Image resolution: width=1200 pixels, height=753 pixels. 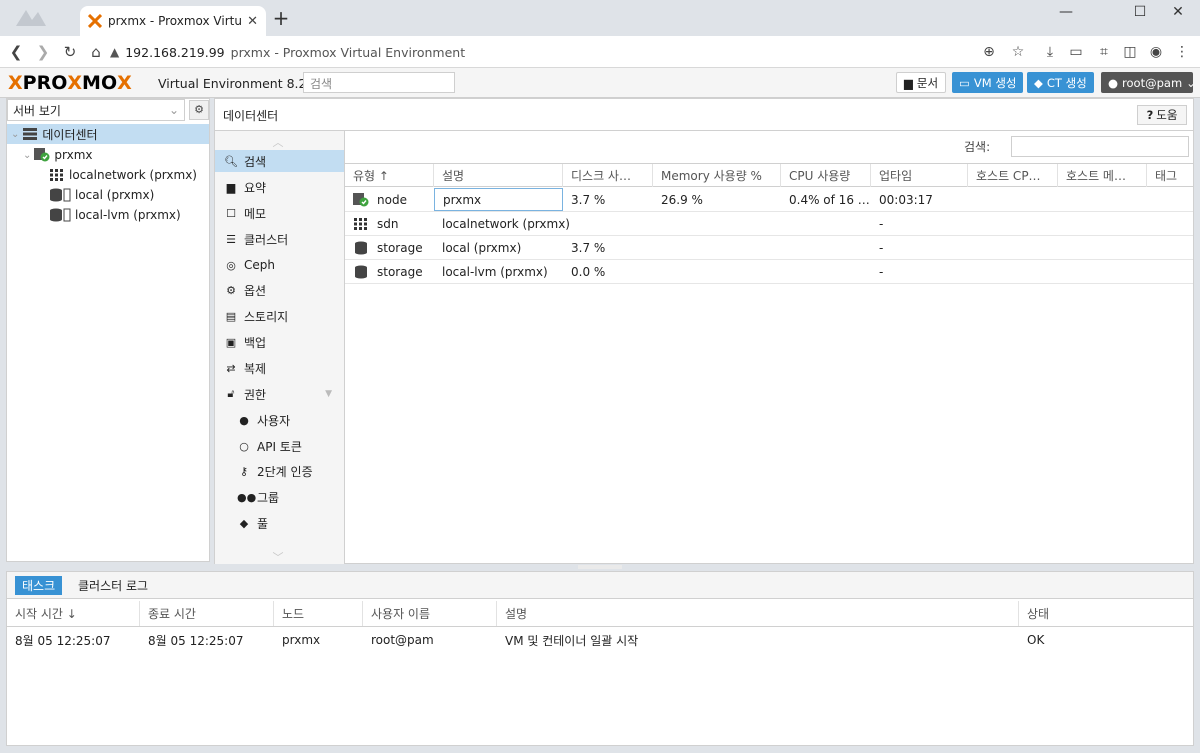 What do you see at coordinates (1148, 82) in the screenshot?
I see `user-menu-button: ● root@pam ⌄` at bounding box center [1148, 82].